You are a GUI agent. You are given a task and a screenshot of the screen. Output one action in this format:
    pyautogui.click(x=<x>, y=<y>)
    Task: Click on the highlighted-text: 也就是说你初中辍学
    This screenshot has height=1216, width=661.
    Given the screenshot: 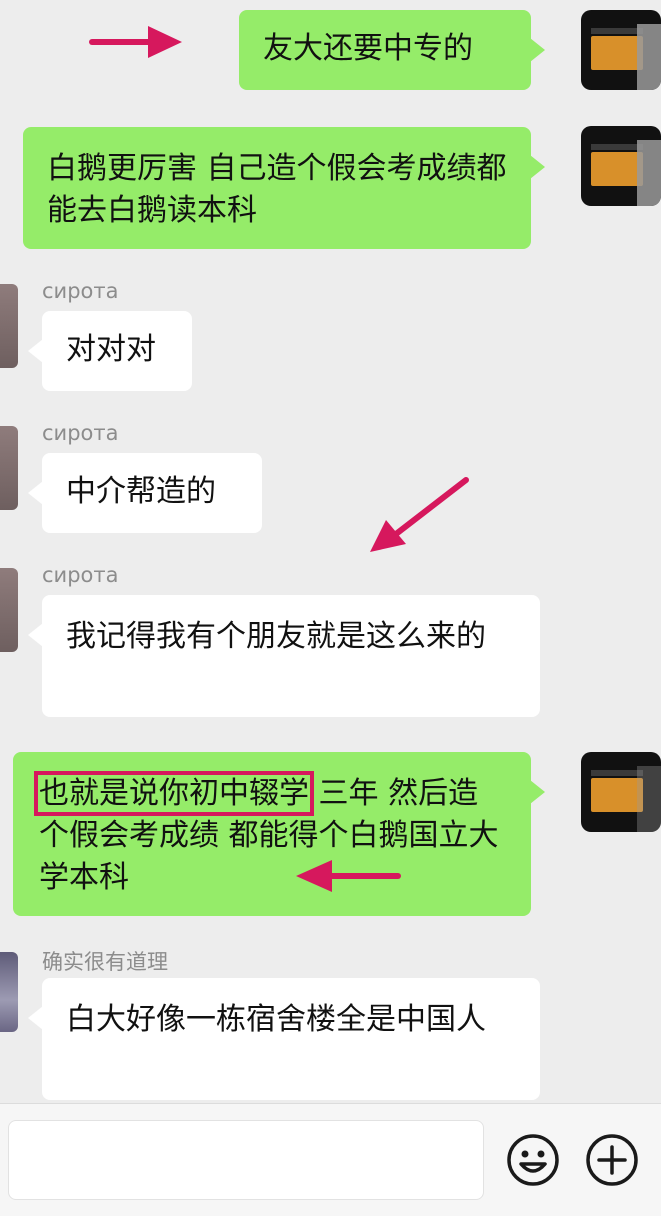 What is the action you would take?
    pyautogui.click(x=174, y=793)
    